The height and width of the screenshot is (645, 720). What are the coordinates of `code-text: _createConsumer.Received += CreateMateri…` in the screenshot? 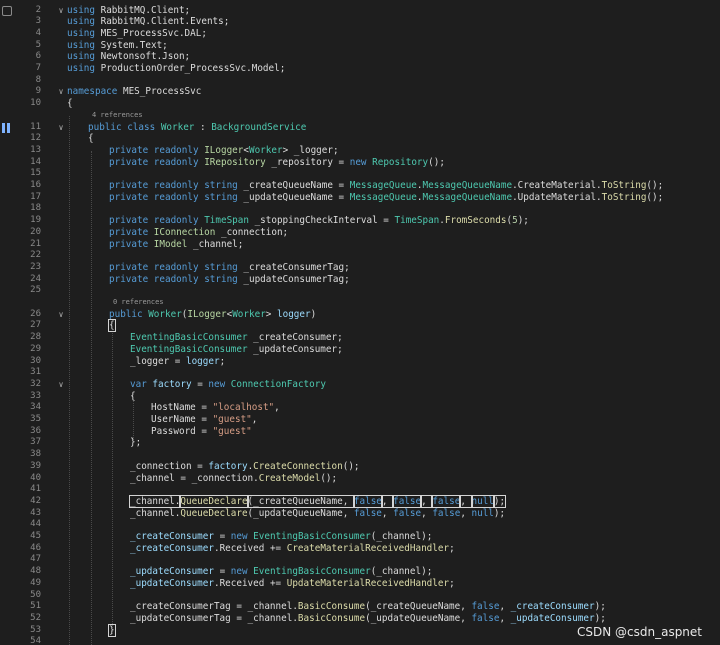 It's located at (292, 549).